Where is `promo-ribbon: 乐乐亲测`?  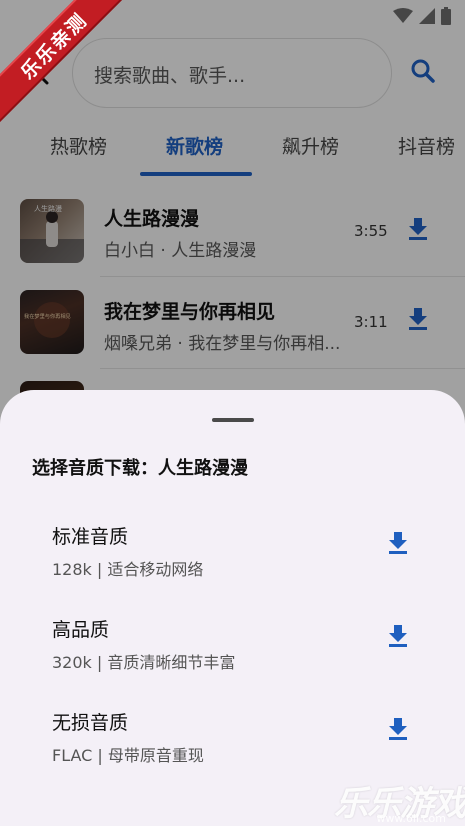 promo-ribbon: 乐乐亲测 is located at coordinates (65, 65).